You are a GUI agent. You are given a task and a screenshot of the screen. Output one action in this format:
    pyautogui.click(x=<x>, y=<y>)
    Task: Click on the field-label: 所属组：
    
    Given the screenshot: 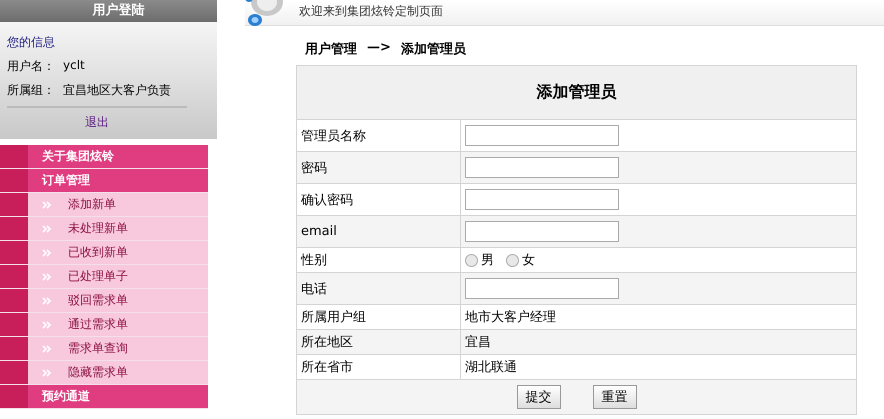 What is the action you would take?
    pyautogui.click(x=31, y=90)
    